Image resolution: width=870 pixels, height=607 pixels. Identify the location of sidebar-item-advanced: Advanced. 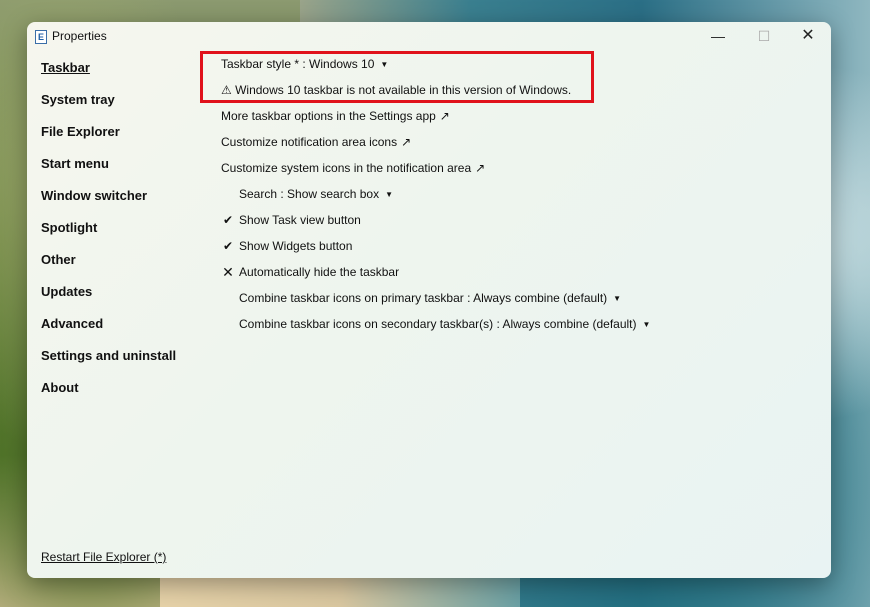
(72, 323).